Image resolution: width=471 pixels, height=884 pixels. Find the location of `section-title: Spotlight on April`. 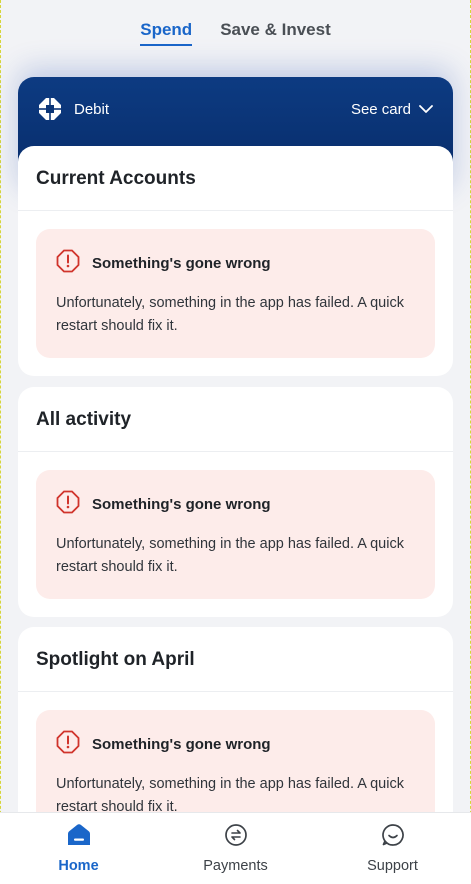

section-title: Spotlight on April is located at coordinates (235, 659).